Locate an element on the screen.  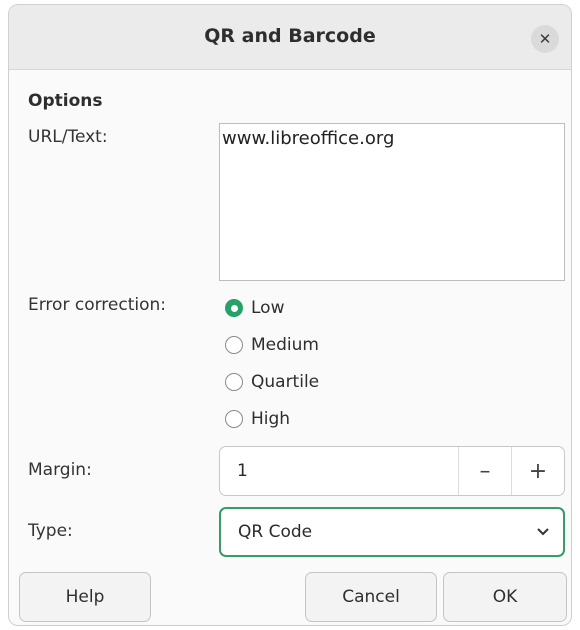
radio-quartile: Quartile is located at coordinates (272, 382).